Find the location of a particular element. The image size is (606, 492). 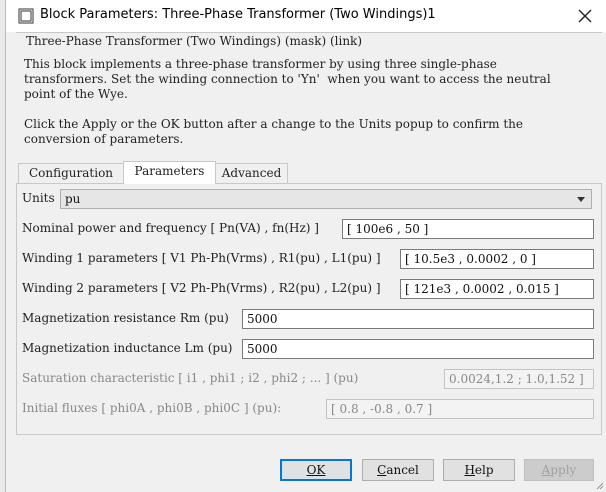

lm-label: Magnetization inductance Lm (pu) is located at coordinates (127, 348).